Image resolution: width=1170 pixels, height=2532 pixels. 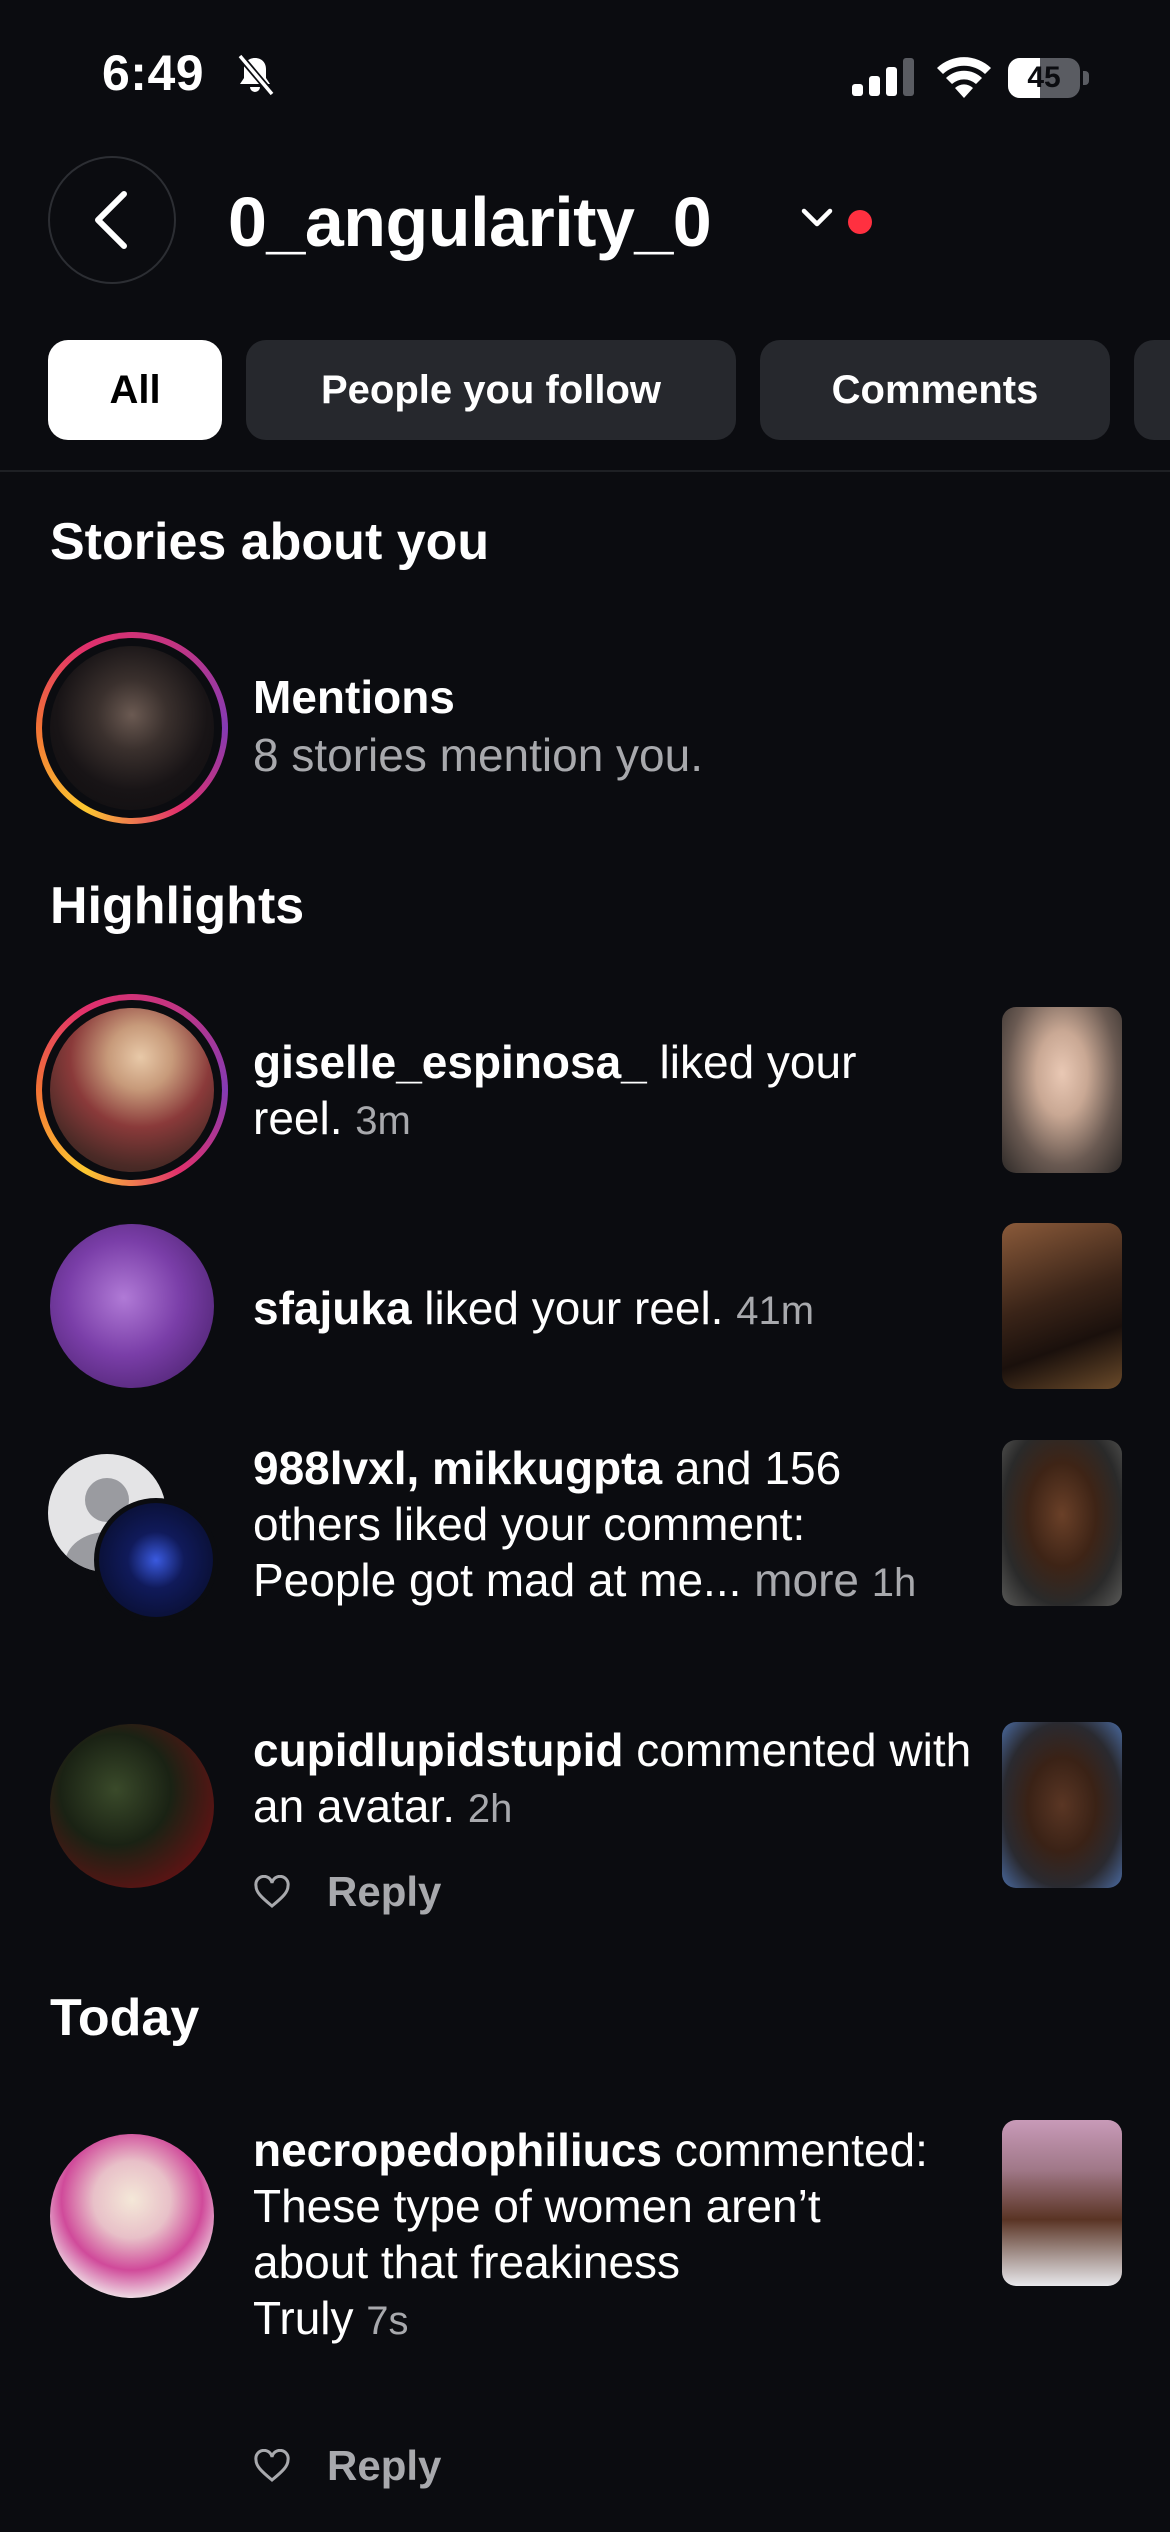 What do you see at coordinates (478, 755) in the screenshot?
I see `mentions-subtitle: 8 stories mention you.` at bounding box center [478, 755].